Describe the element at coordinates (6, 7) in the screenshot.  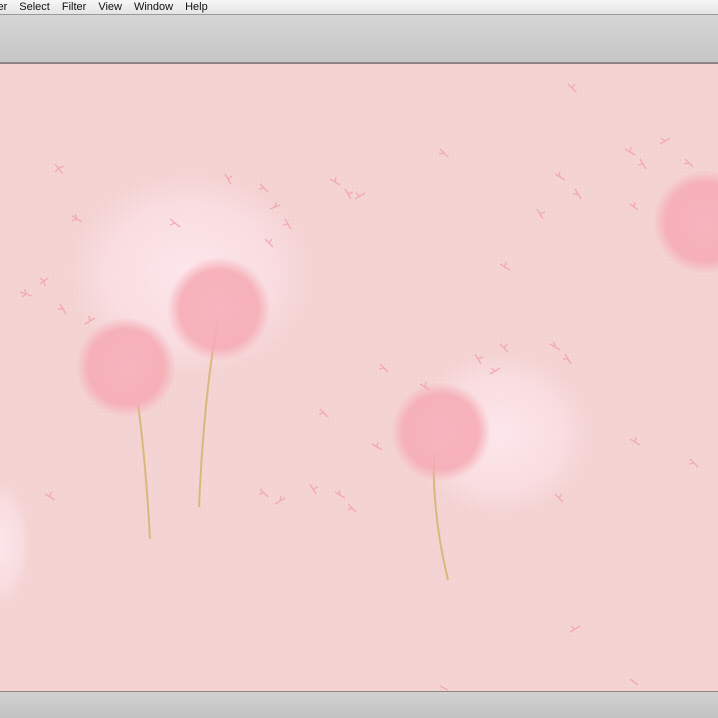
I see `menu-layer: yer` at that location.